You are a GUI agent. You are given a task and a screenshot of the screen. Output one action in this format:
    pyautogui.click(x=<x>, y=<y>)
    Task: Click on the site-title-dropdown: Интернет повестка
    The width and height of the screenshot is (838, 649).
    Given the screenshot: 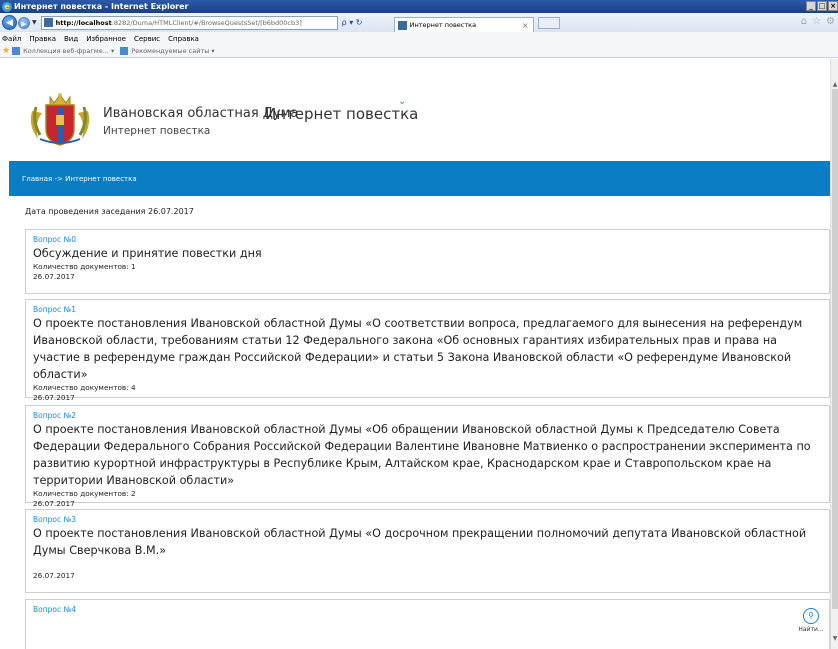 What is the action you would take?
    pyautogui.click(x=341, y=114)
    